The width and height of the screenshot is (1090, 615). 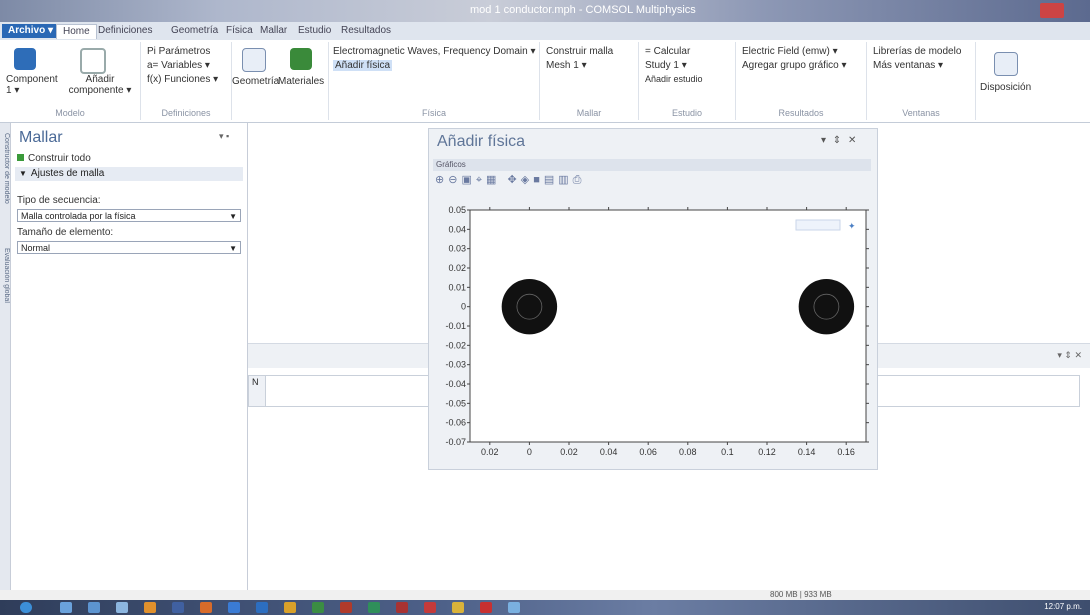 What do you see at coordinates (455, 442) in the screenshot?
I see `y-tick-label: -0.07` at bounding box center [455, 442].